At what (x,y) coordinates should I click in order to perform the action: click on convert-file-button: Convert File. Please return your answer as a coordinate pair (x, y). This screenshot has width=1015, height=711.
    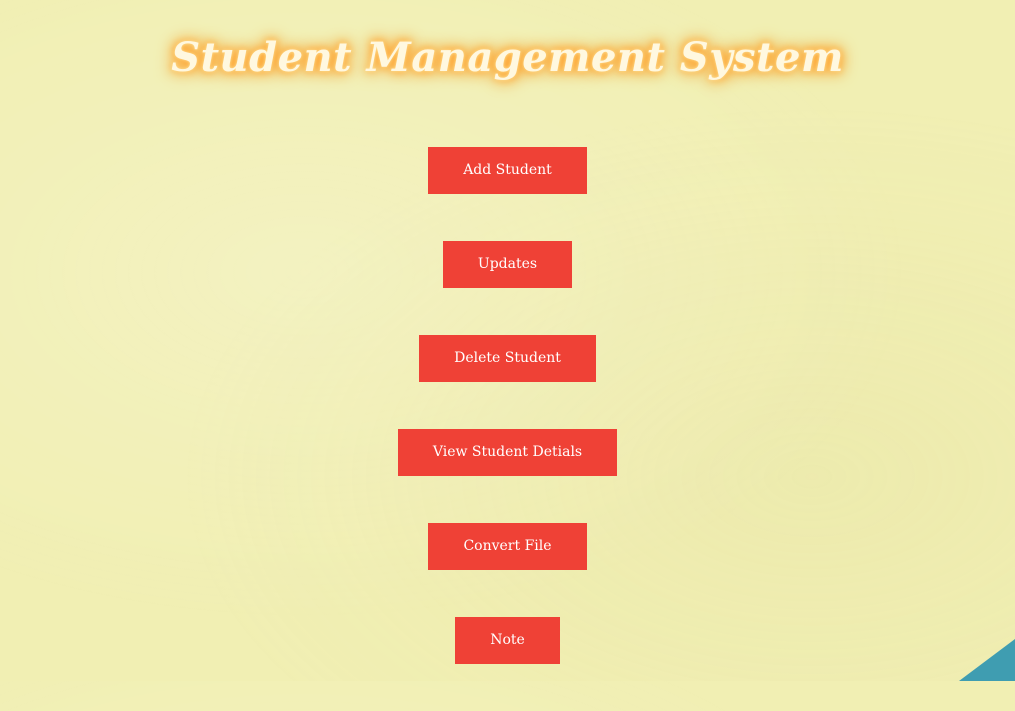
    Looking at the image, I should click on (507, 546).